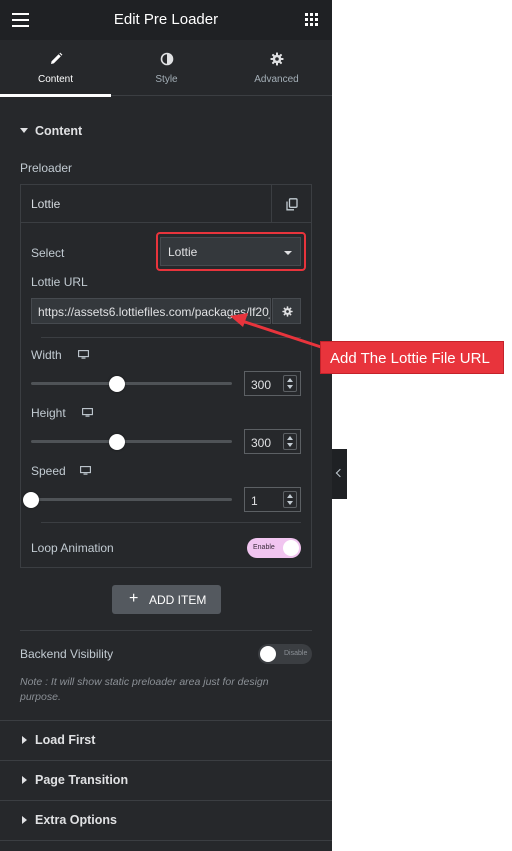 The image size is (512, 851). I want to click on repeater-item-header: Lottie, so click(166, 204).